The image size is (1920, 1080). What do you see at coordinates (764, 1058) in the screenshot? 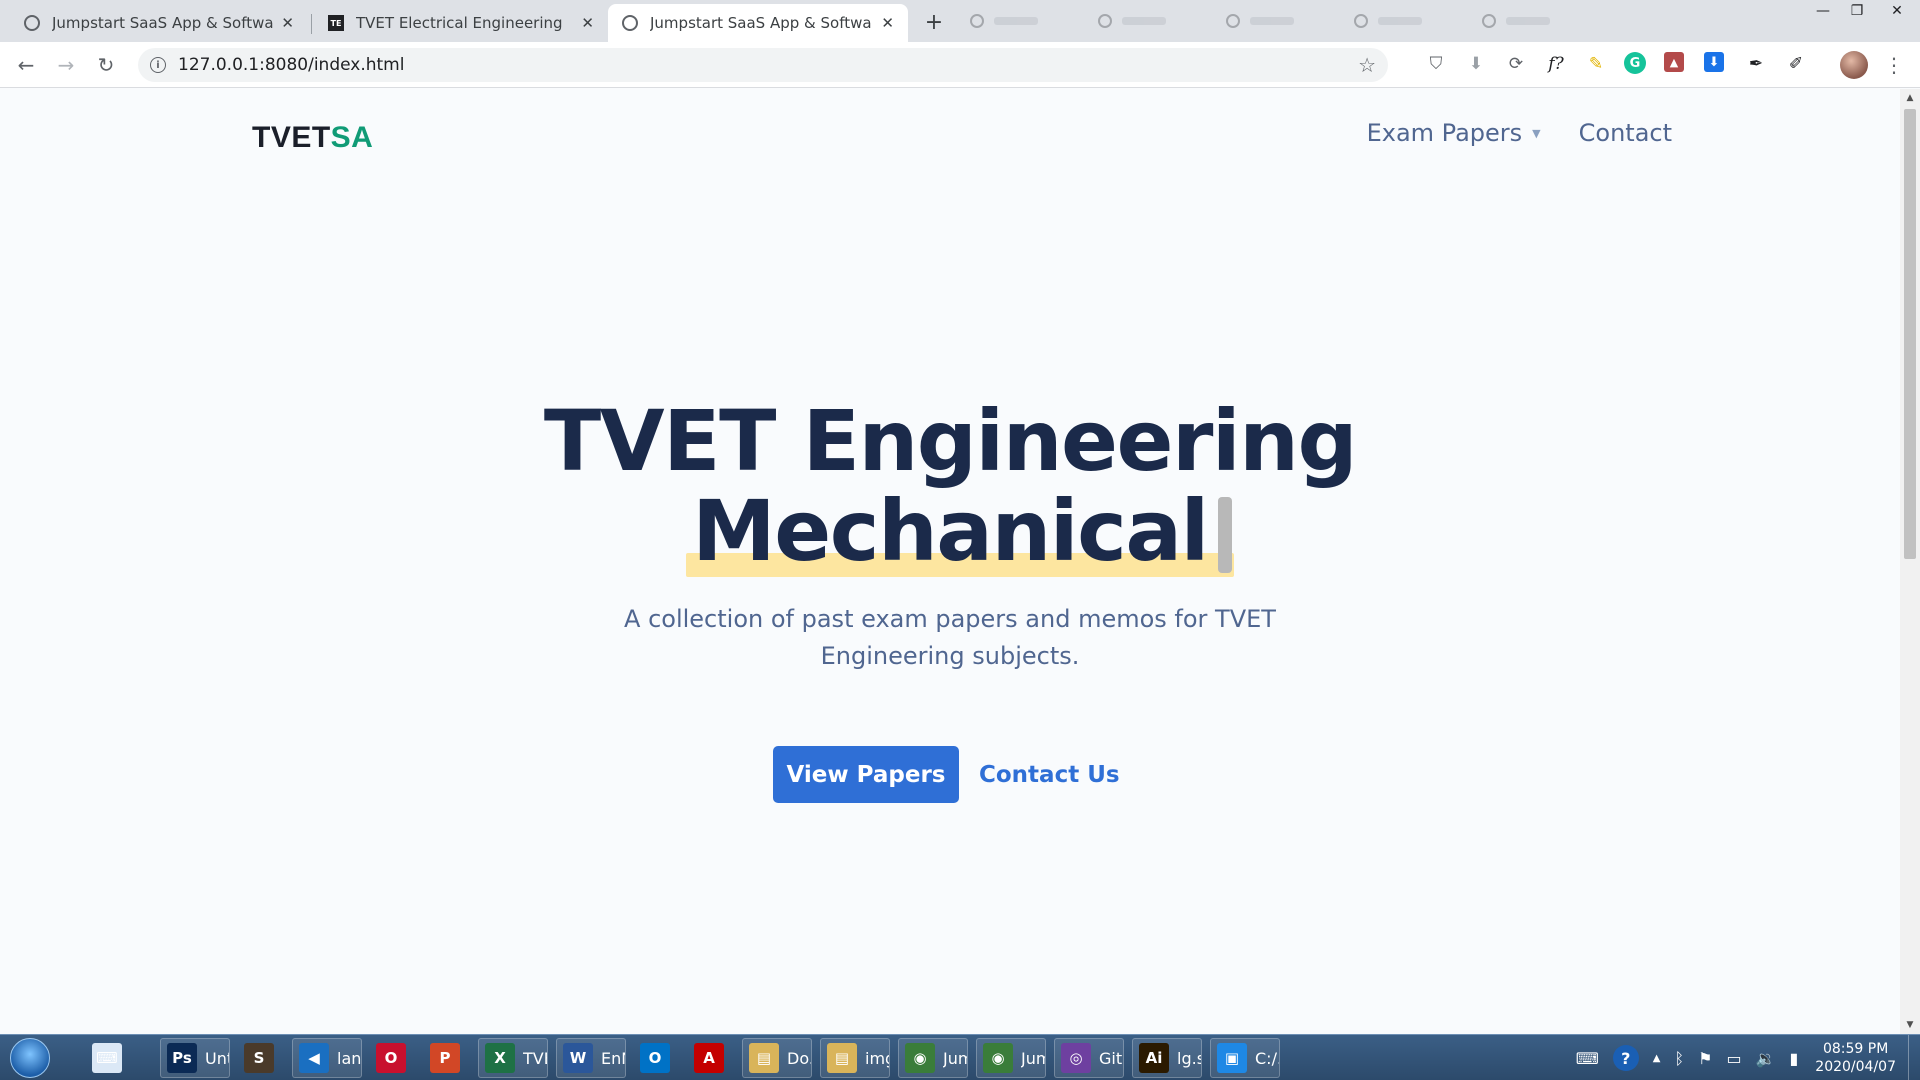
I see `folder-icon: ▤` at bounding box center [764, 1058].